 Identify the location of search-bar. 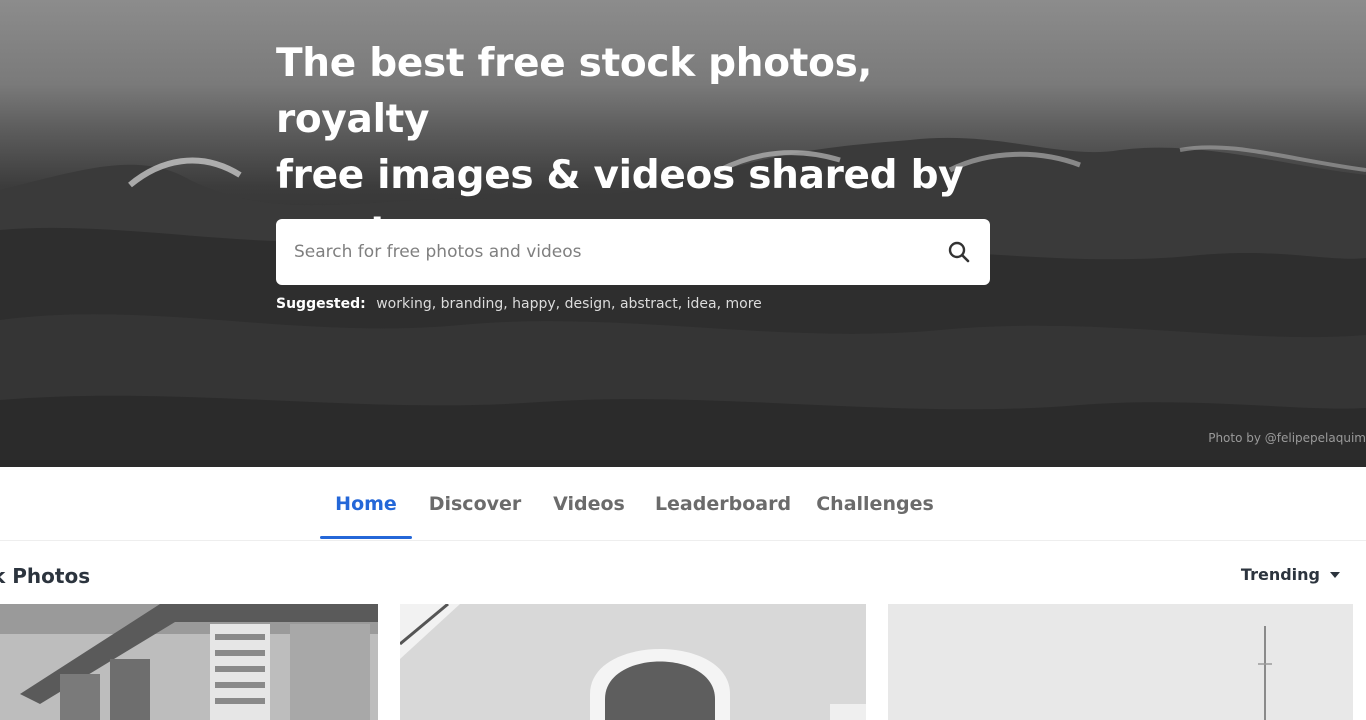
(633, 252).